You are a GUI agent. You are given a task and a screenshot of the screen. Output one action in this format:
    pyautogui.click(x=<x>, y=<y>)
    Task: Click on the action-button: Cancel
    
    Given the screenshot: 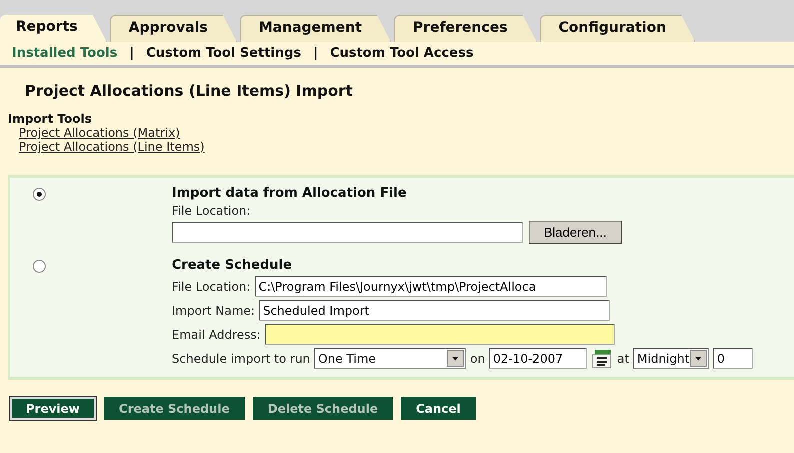 What is the action you would take?
    pyautogui.click(x=438, y=408)
    